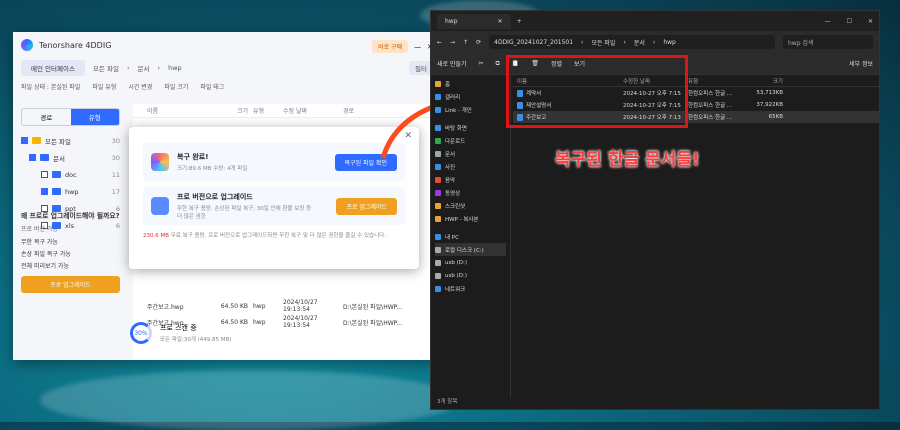  Describe the element at coordinates (470, 262) in the screenshot. I see `sidebar-item-usb-1: usb (D:)` at that location.